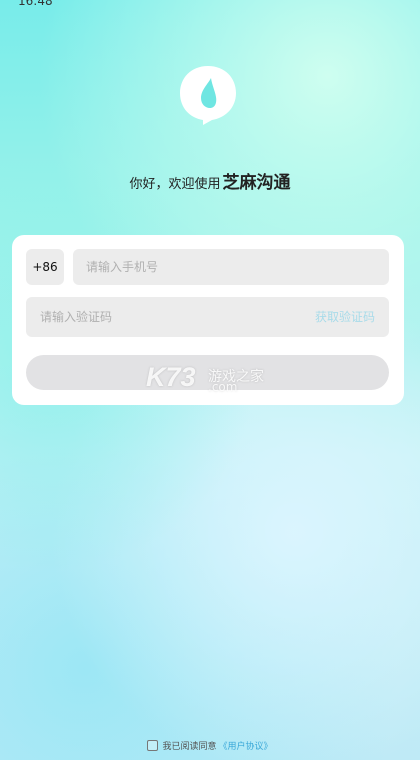  I want to click on agreement-row: 我已阅读同意 《用户协议》, so click(210, 745).